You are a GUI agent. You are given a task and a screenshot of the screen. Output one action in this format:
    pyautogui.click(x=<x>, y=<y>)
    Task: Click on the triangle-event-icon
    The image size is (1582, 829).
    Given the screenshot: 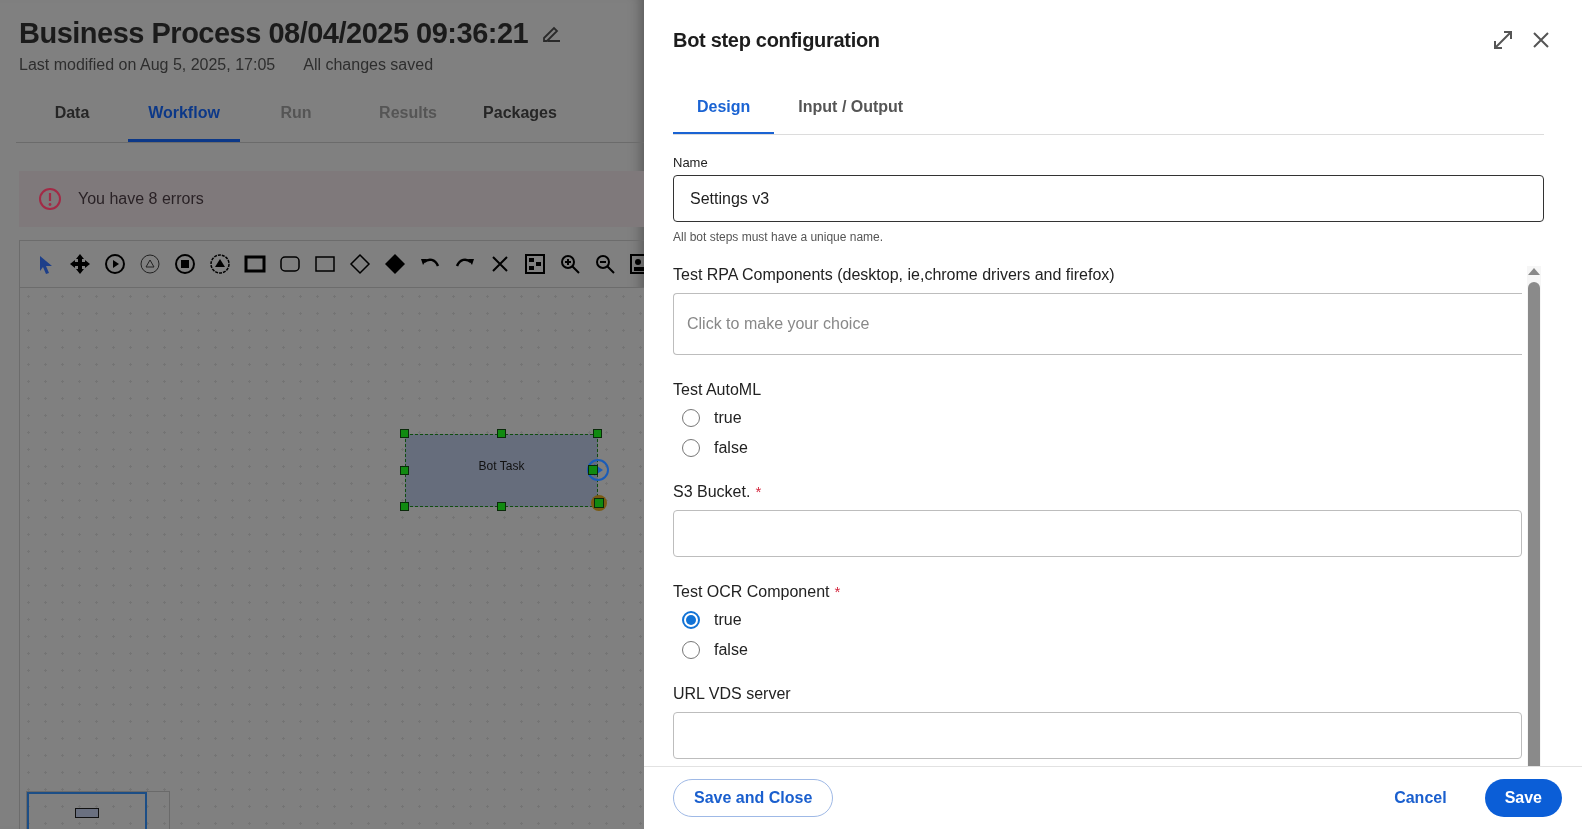 What is the action you would take?
    pyautogui.click(x=150, y=264)
    